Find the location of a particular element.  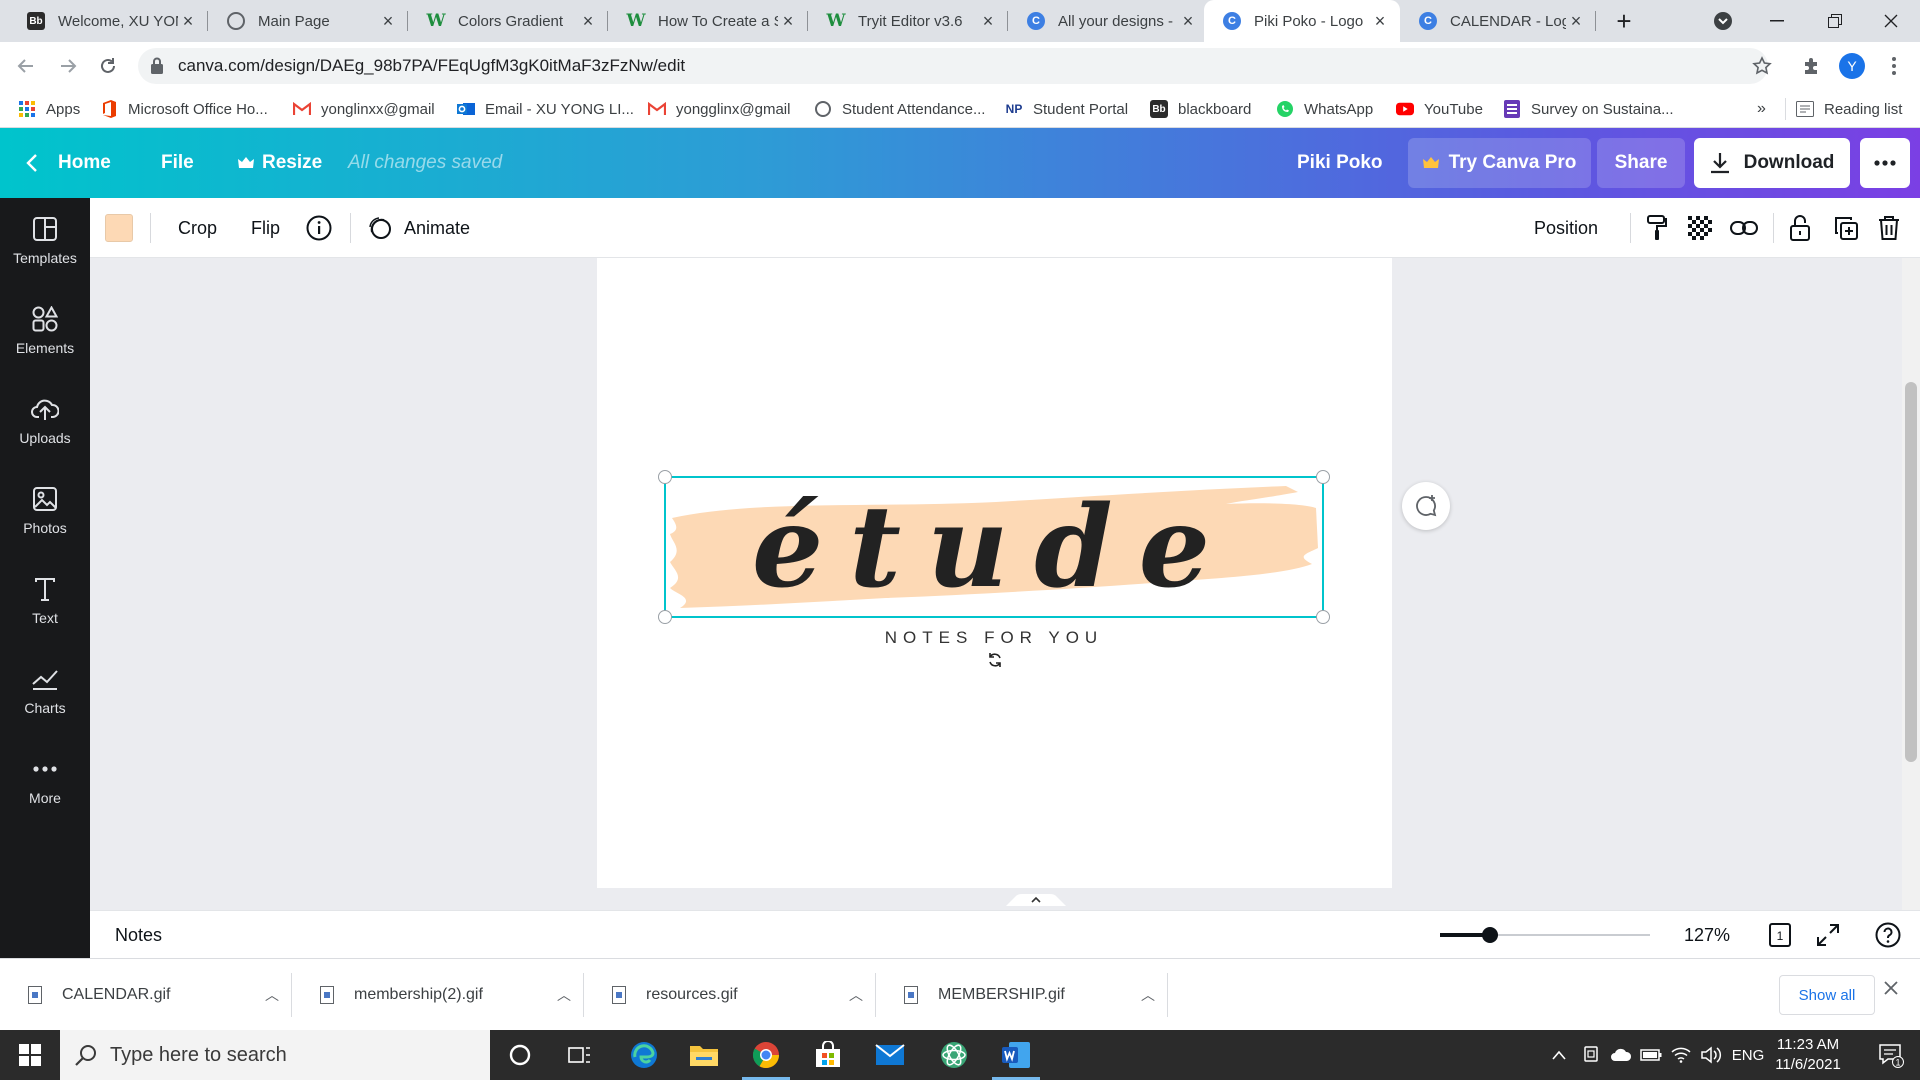

sidebar-item-charts: Charts is located at coordinates (45, 690).